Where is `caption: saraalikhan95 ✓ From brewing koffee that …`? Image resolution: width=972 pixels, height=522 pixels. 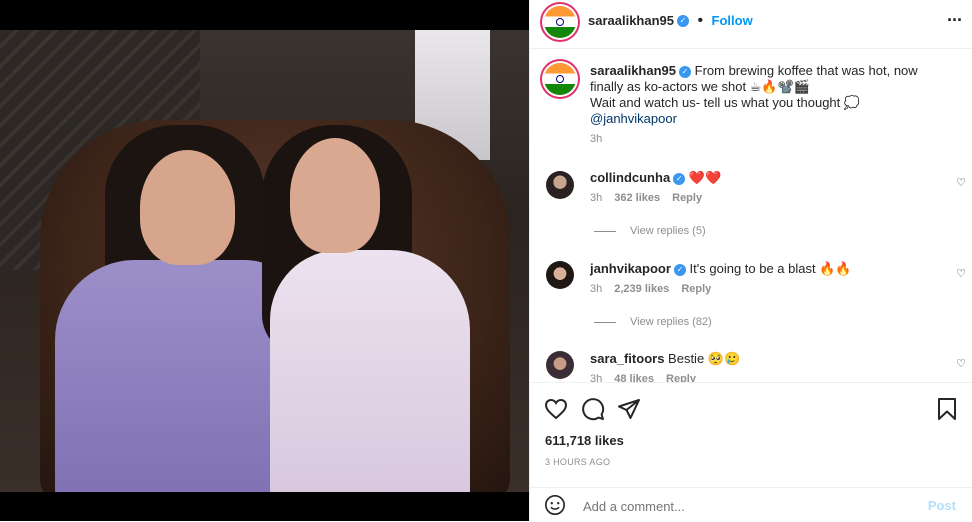
caption: saraalikhan95 ✓ From brewing koffee that … is located at coordinates (768, 104).